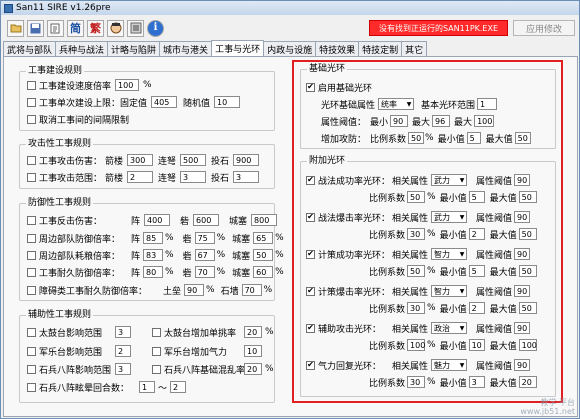  What do you see at coordinates (31, 160) in the screenshot?
I see `attack-damage-checkbox` at bounding box center [31, 160].